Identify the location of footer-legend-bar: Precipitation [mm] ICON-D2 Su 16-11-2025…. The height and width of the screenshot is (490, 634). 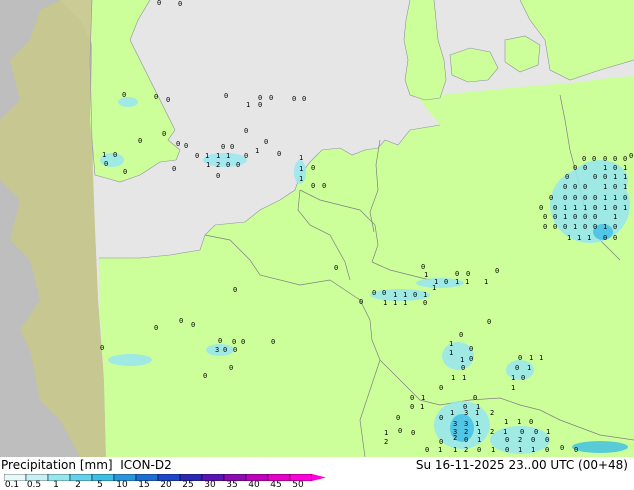
(317, 473).